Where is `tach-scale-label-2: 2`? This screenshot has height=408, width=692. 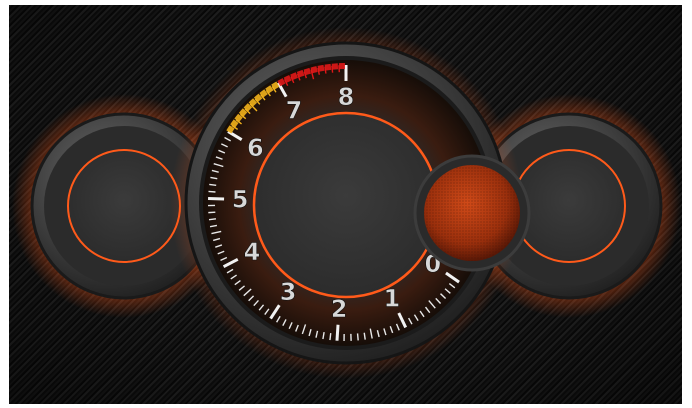 tach-scale-label-2: 2 is located at coordinates (339, 309).